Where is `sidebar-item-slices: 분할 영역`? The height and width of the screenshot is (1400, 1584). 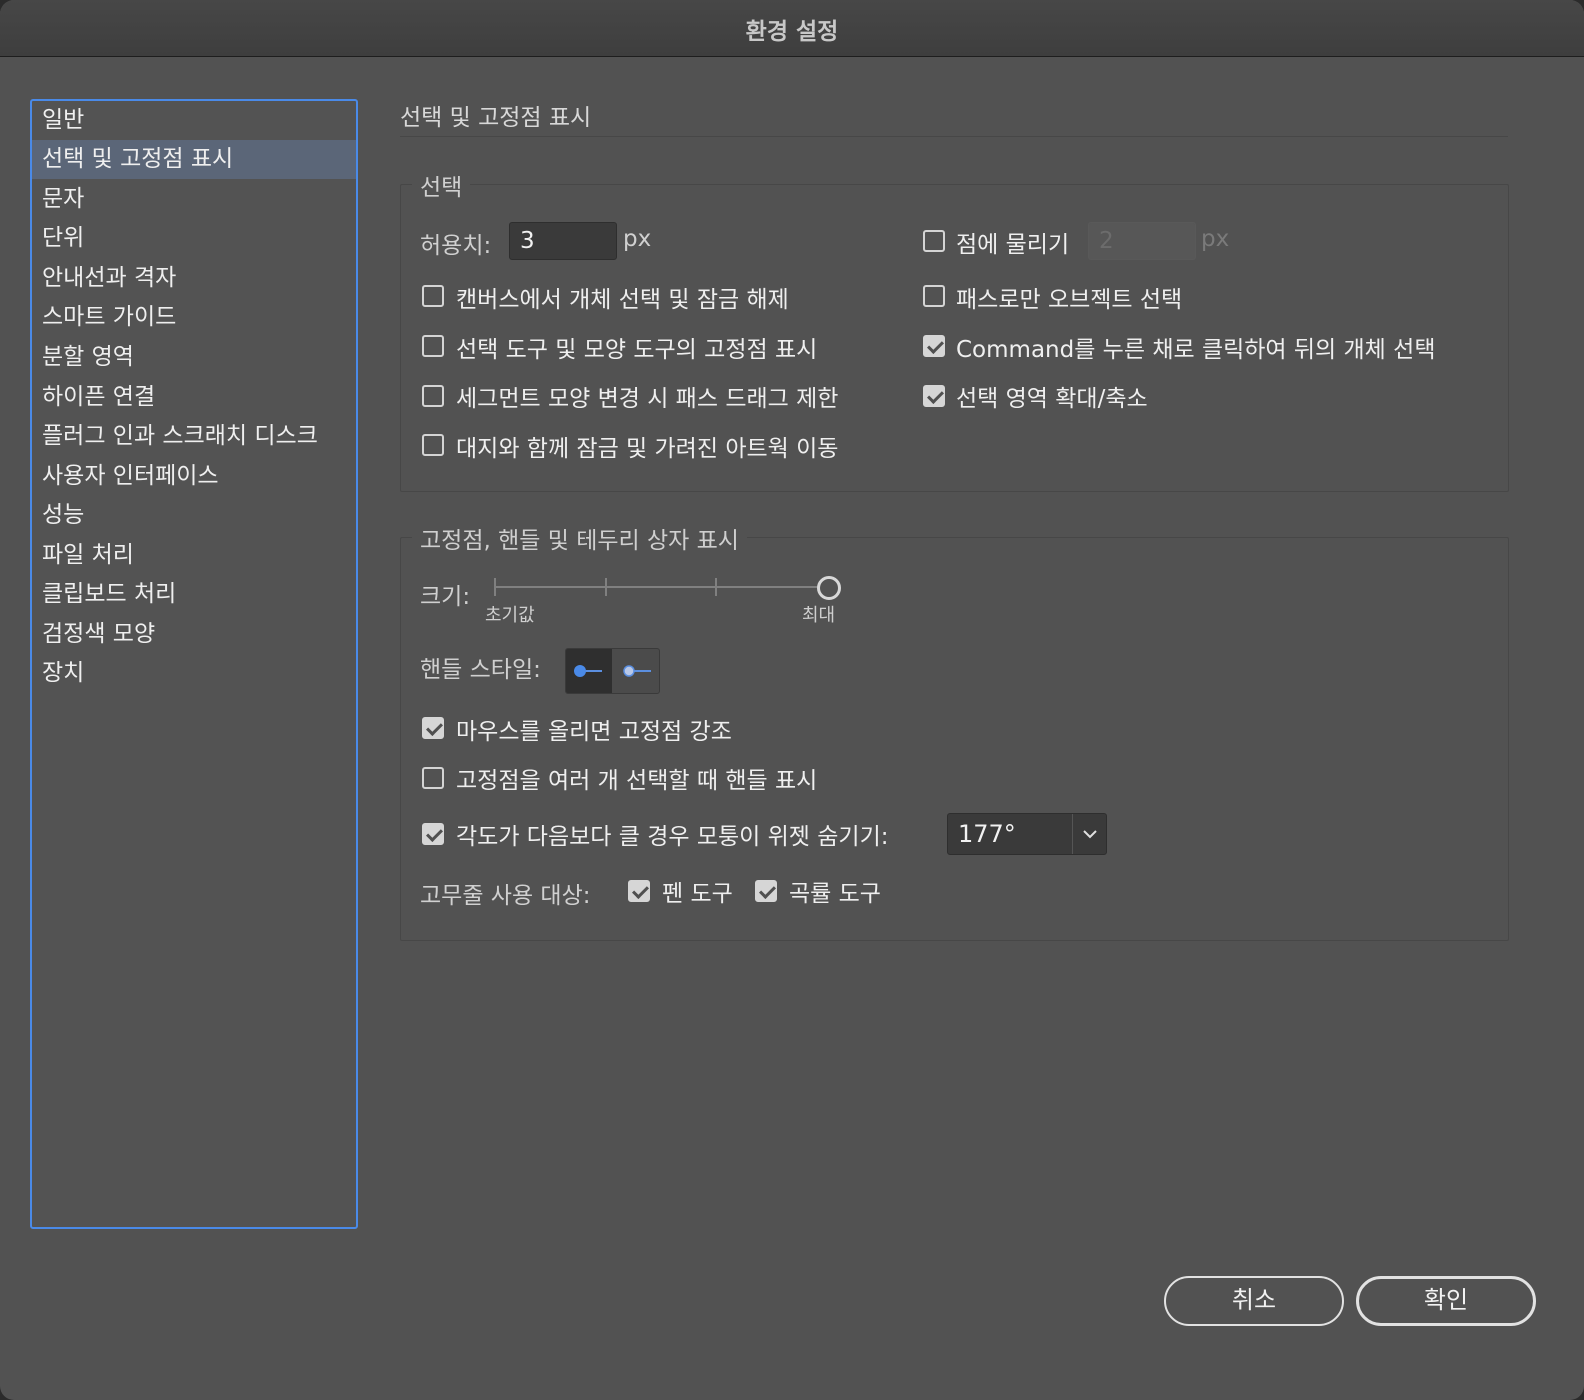
sidebar-item-slices: 분할 영역 is located at coordinates (194, 357).